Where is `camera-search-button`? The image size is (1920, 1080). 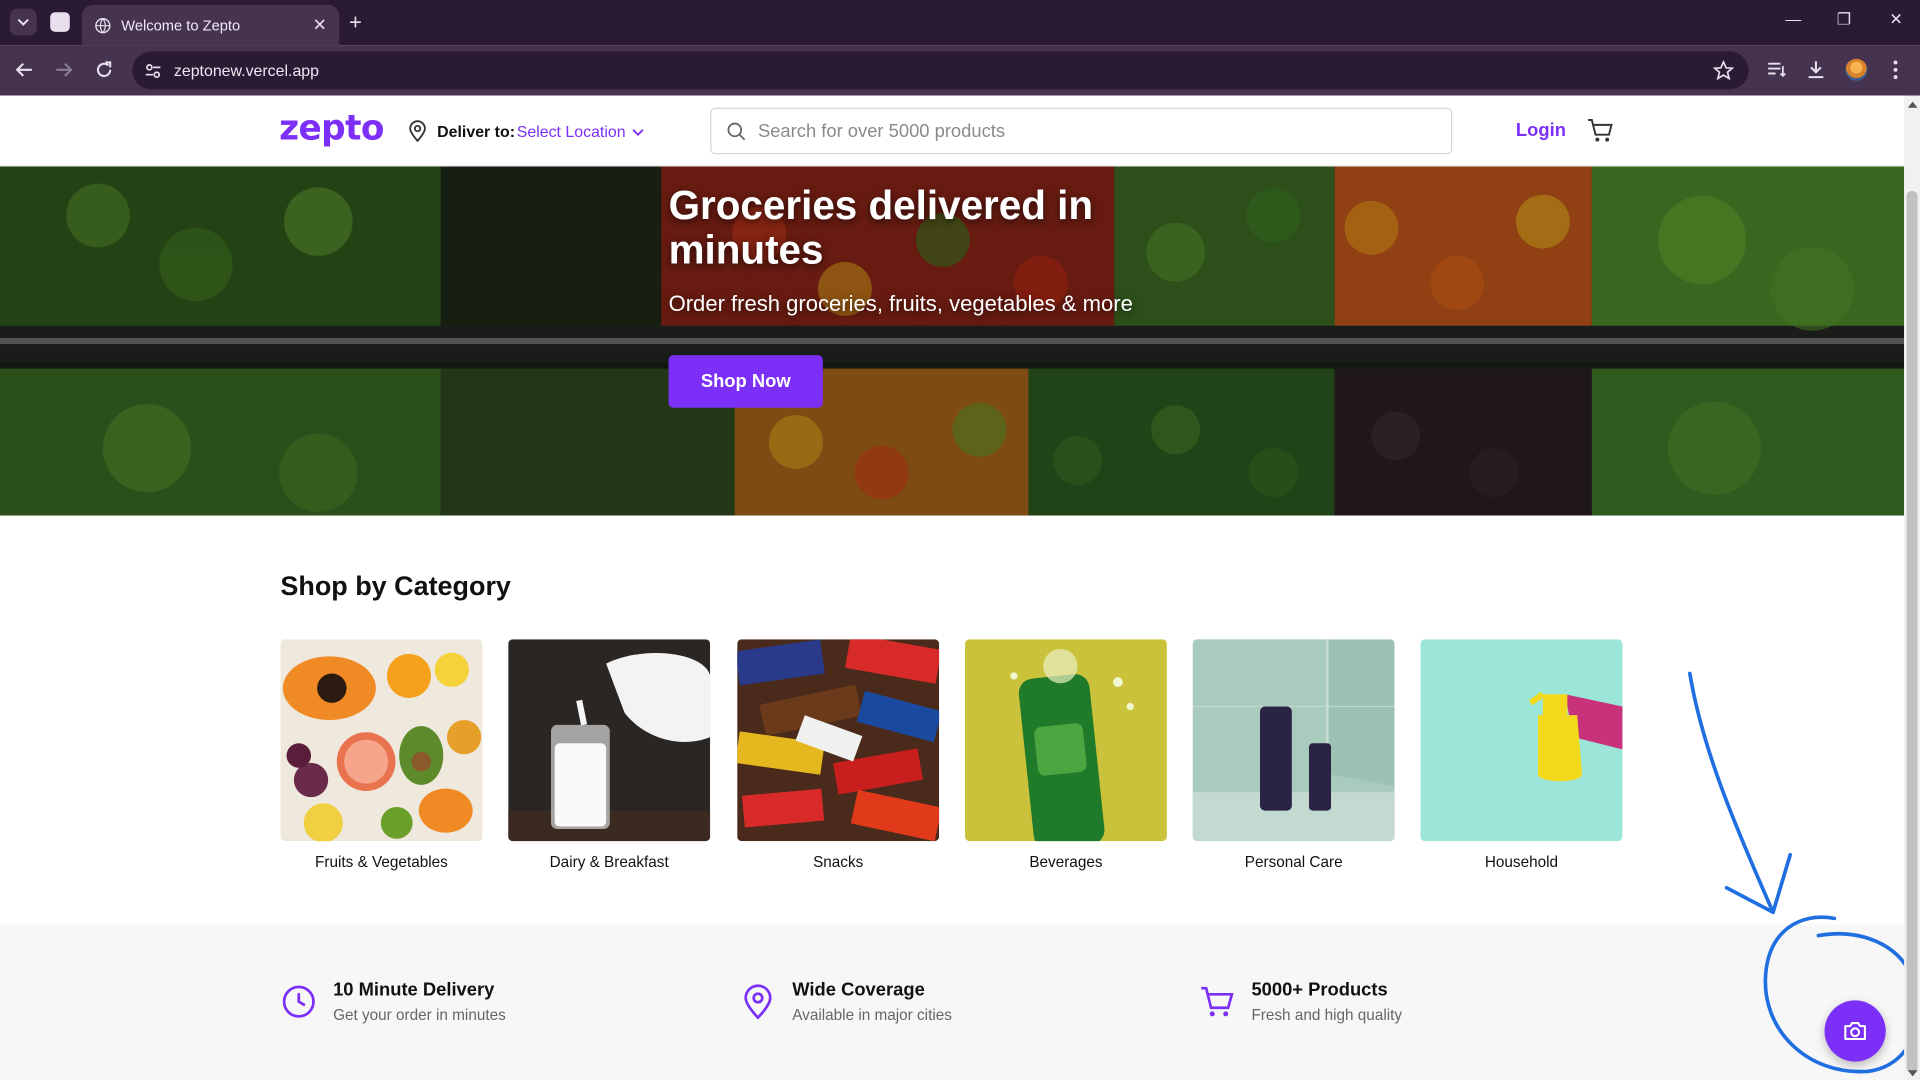
camera-search-button is located at coordinates (1855, 1031).